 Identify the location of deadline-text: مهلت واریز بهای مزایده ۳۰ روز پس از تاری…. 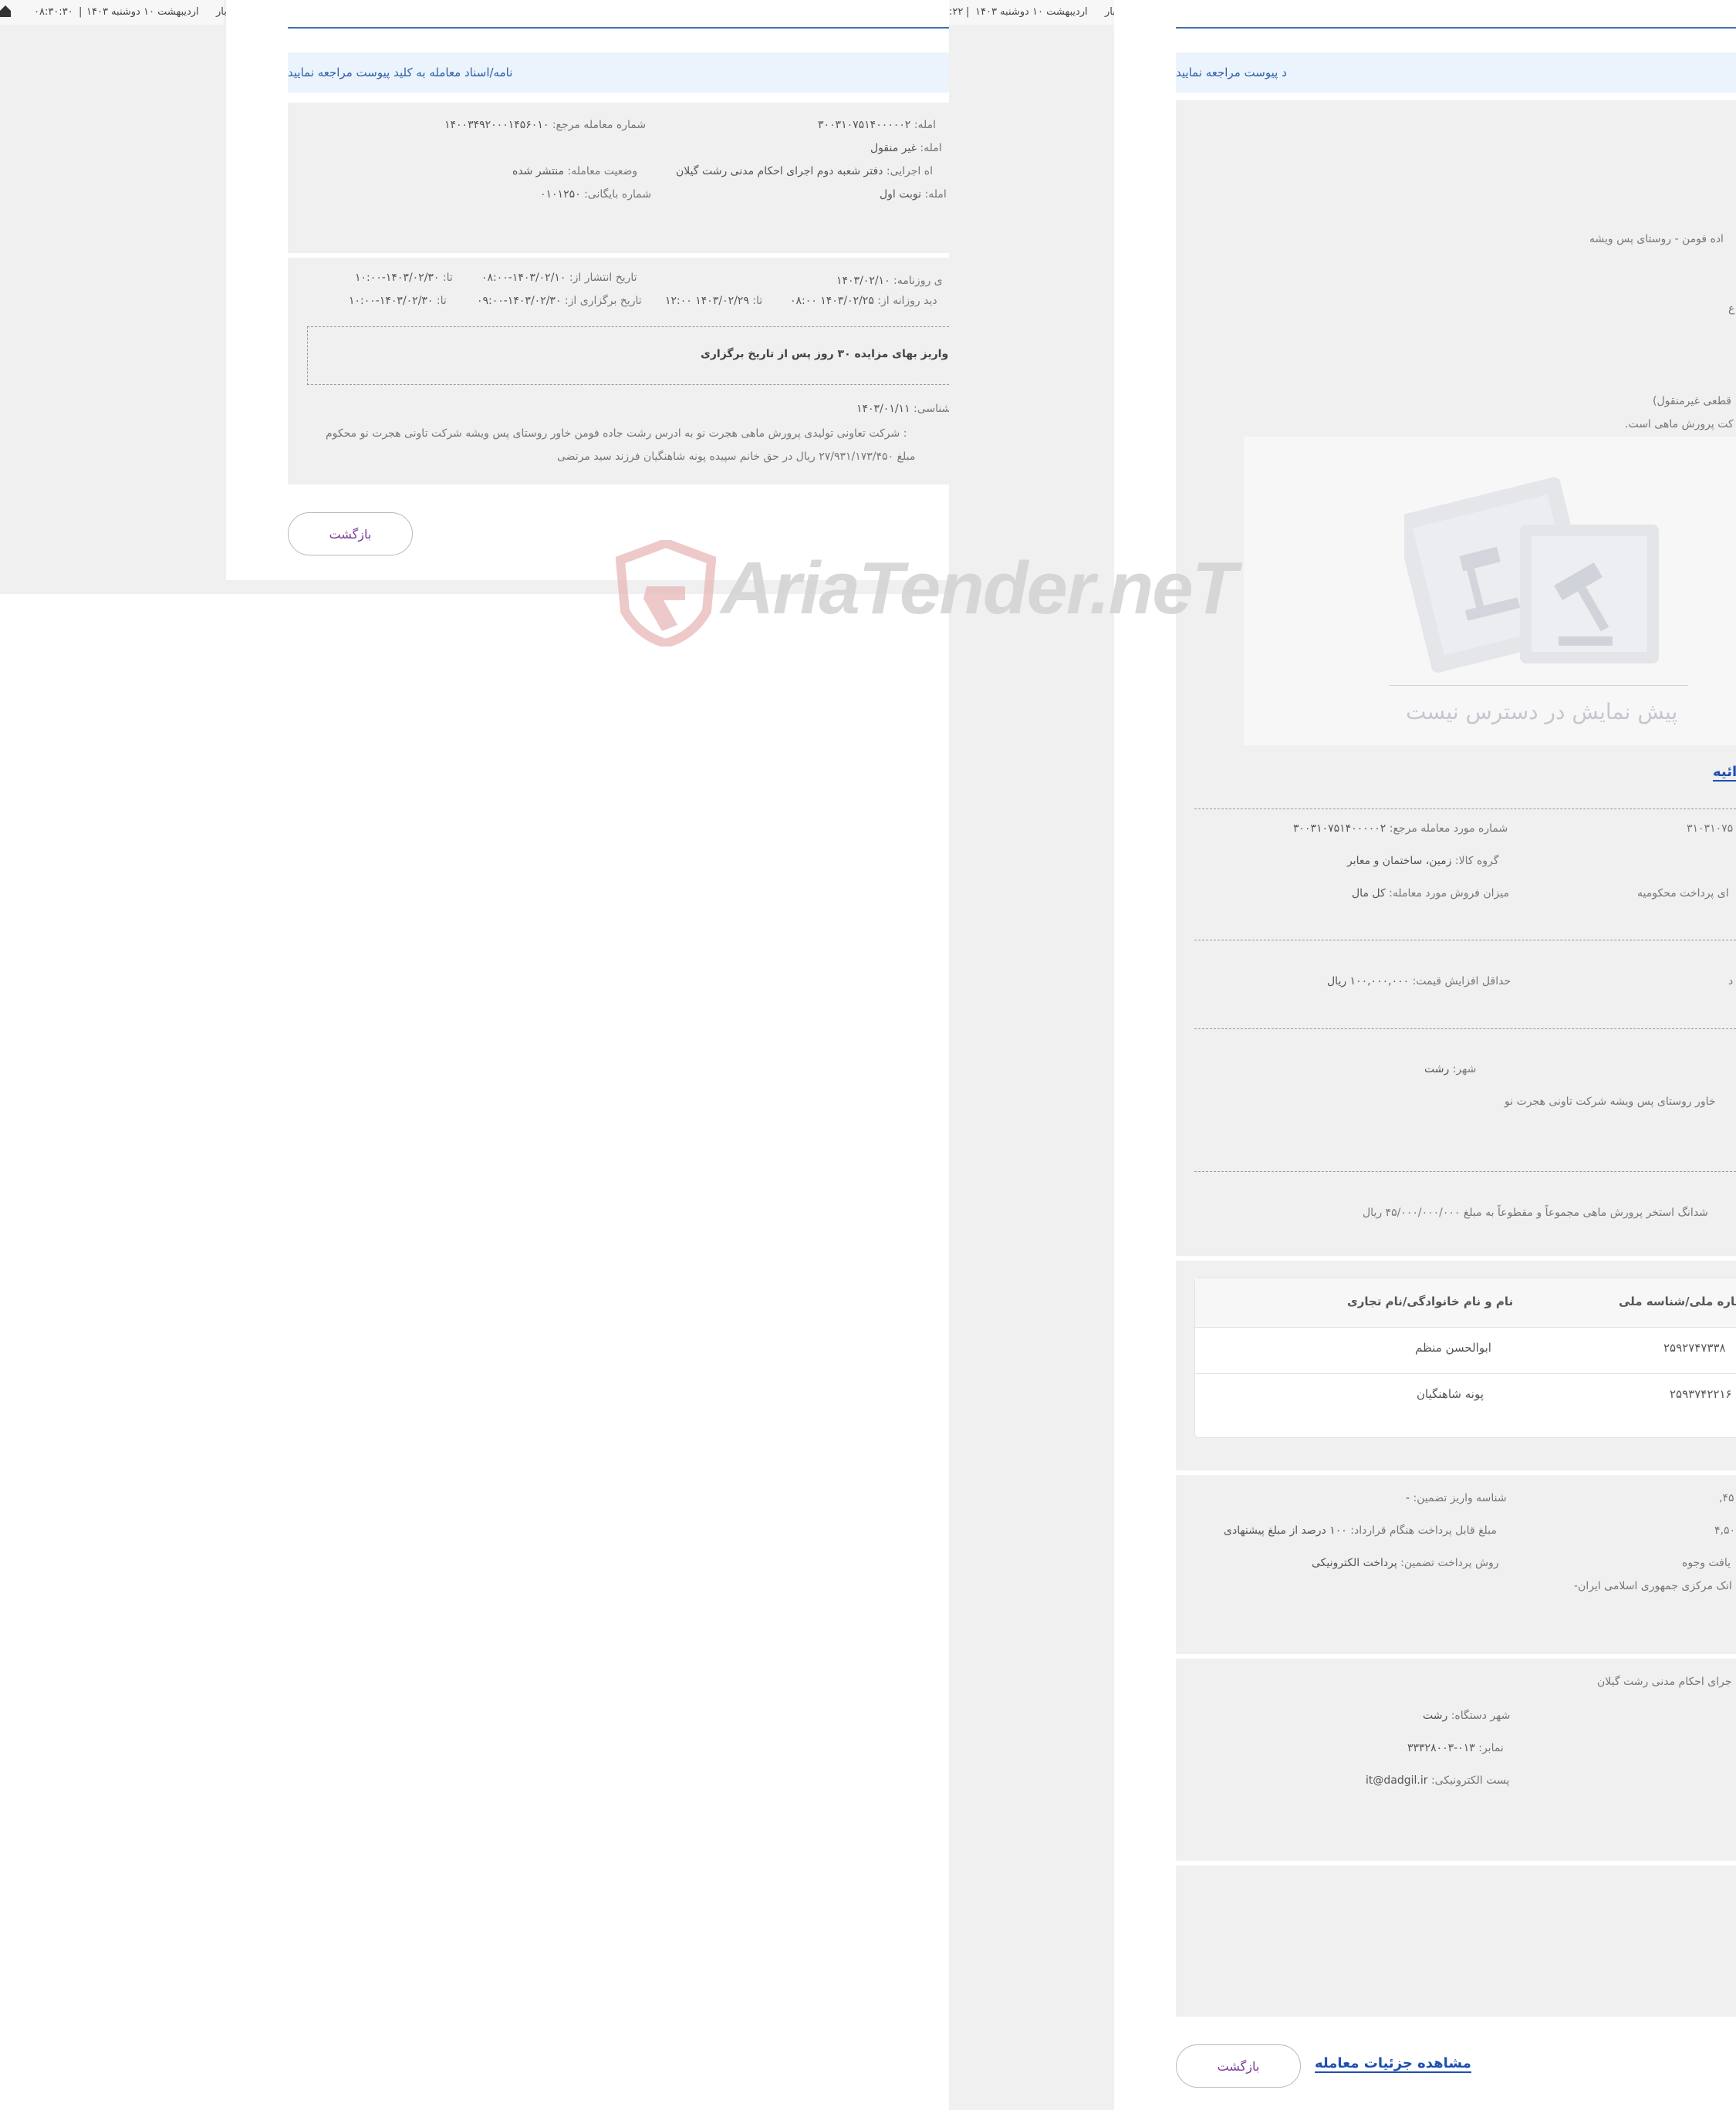
(841, 354).